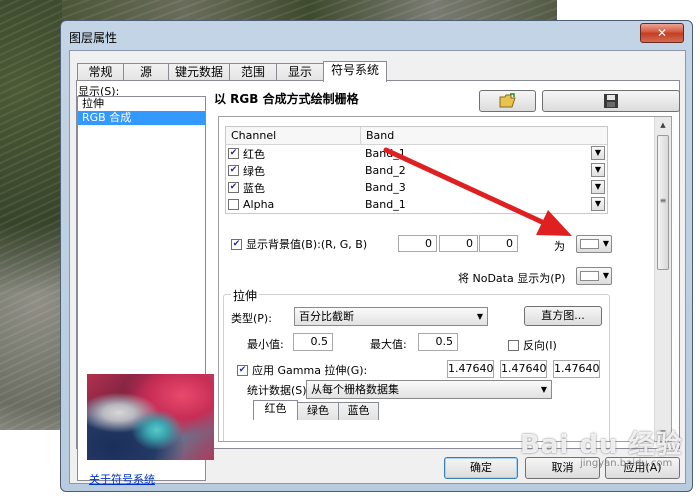 Image resolution: width=700 pixels, height=500 pixels. What do you see at coordinates (254, 154) in the screenshot?
I see `channel-name: 红色` at bounding box center [254, 154].